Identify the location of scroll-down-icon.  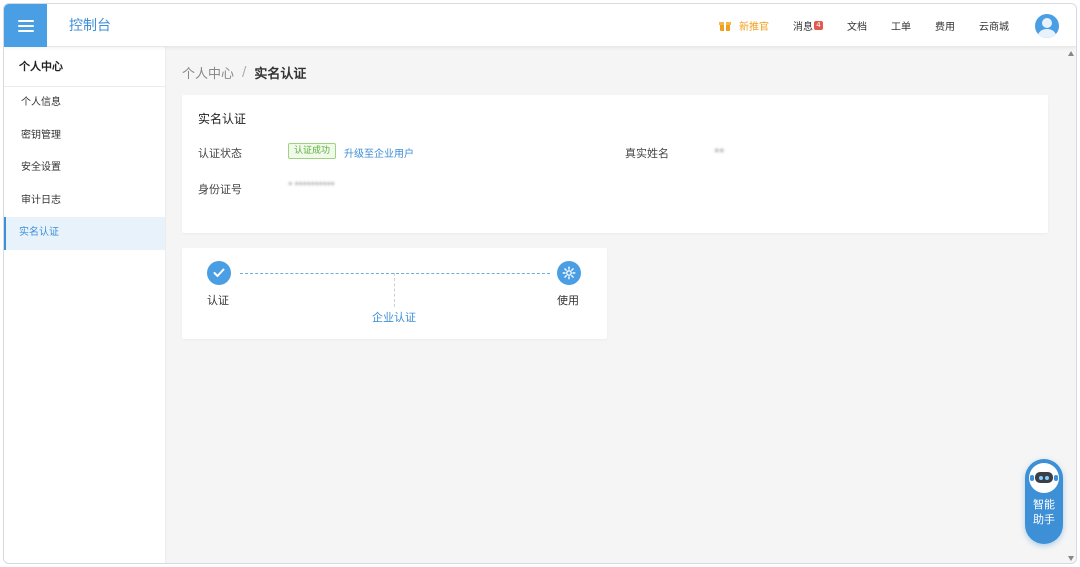
(1071, 558).